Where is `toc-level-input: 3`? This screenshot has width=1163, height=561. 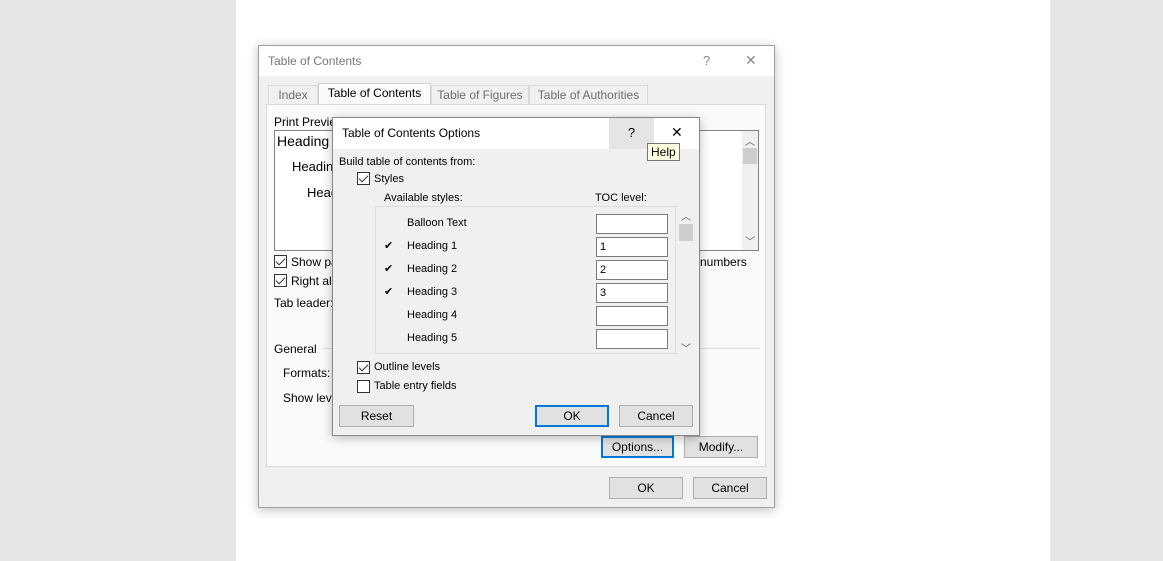 toc-level-input: 3 is located at coordinates (632, 293).